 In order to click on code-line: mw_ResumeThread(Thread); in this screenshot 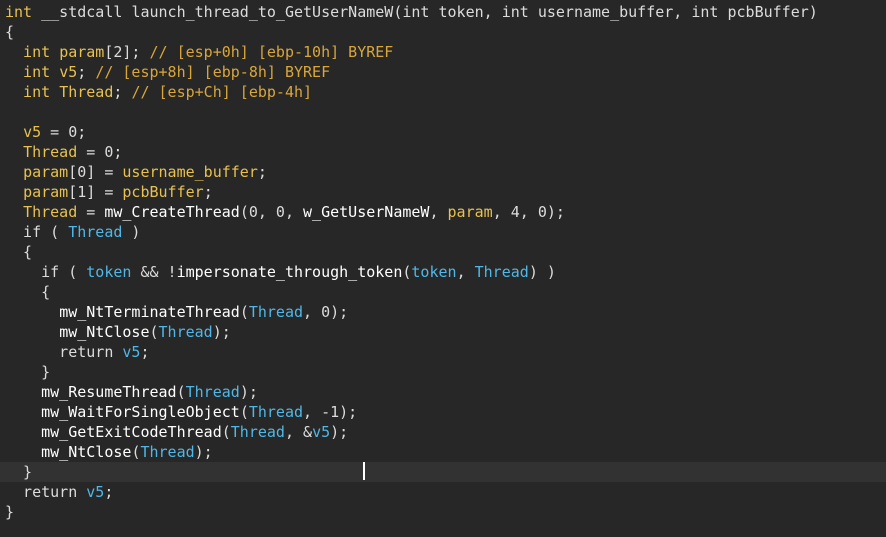, I will do `click(443, 392)`.